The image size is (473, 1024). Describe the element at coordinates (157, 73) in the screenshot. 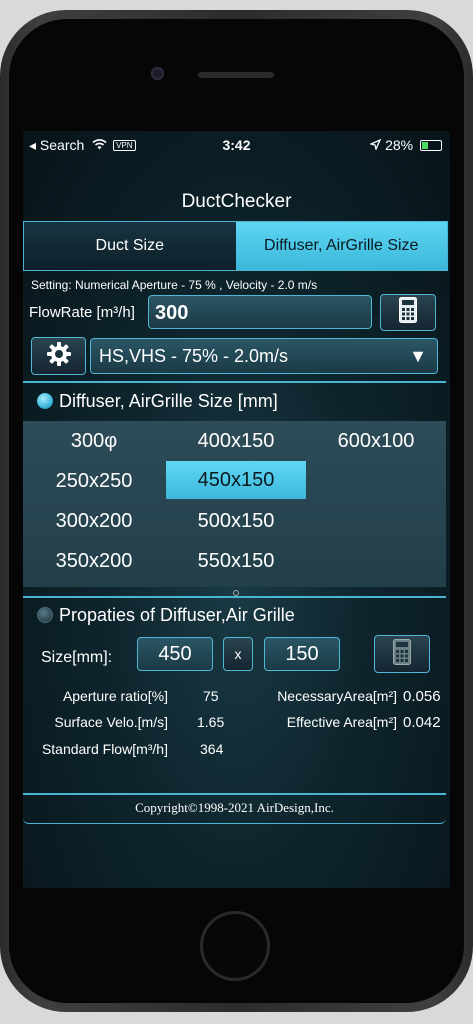

I see `front-camera` at that location.